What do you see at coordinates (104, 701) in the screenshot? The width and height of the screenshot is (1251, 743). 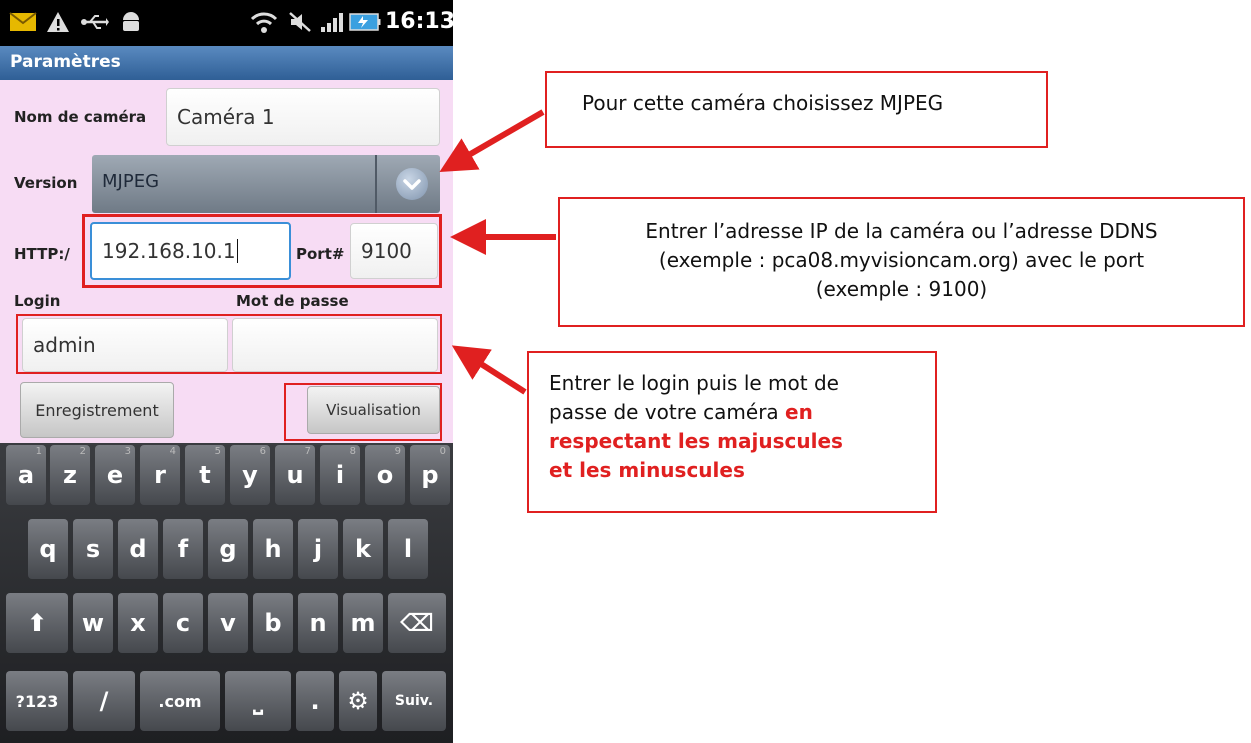 I see `slash-key: /` at bounding box center [104, 701].